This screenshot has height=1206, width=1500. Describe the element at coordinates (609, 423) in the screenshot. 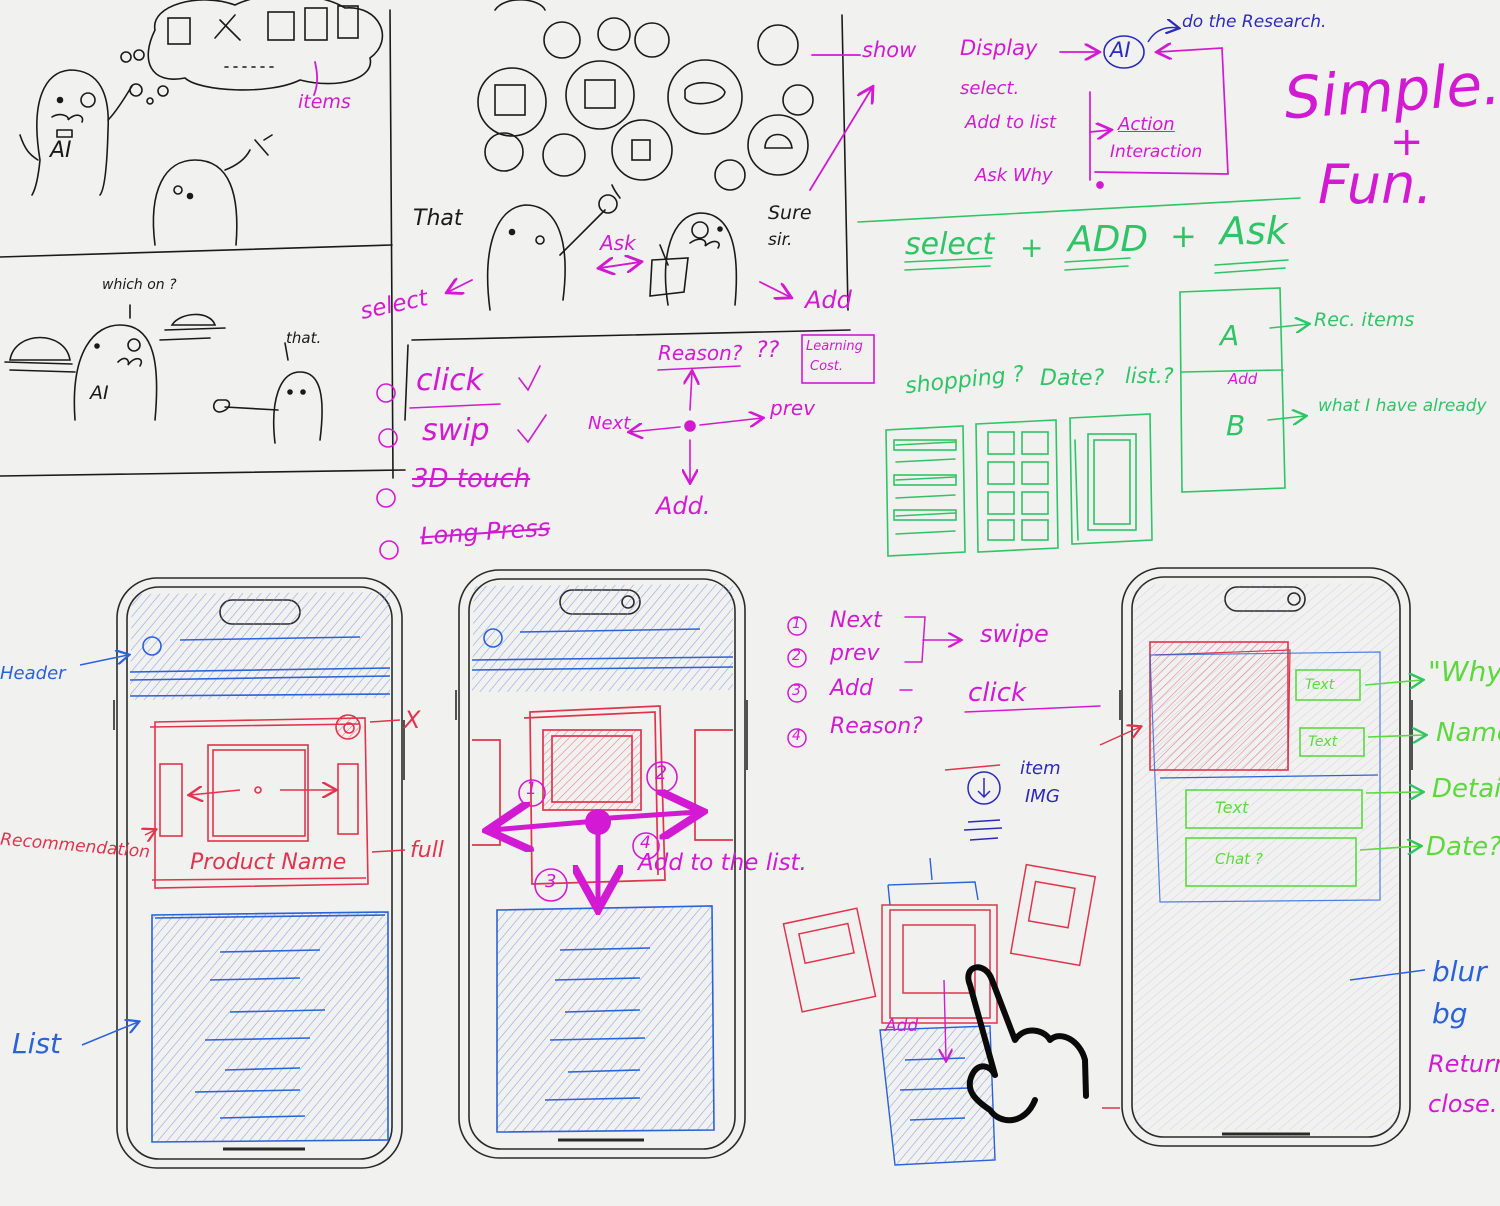

I see `next-label: Next` at that location.